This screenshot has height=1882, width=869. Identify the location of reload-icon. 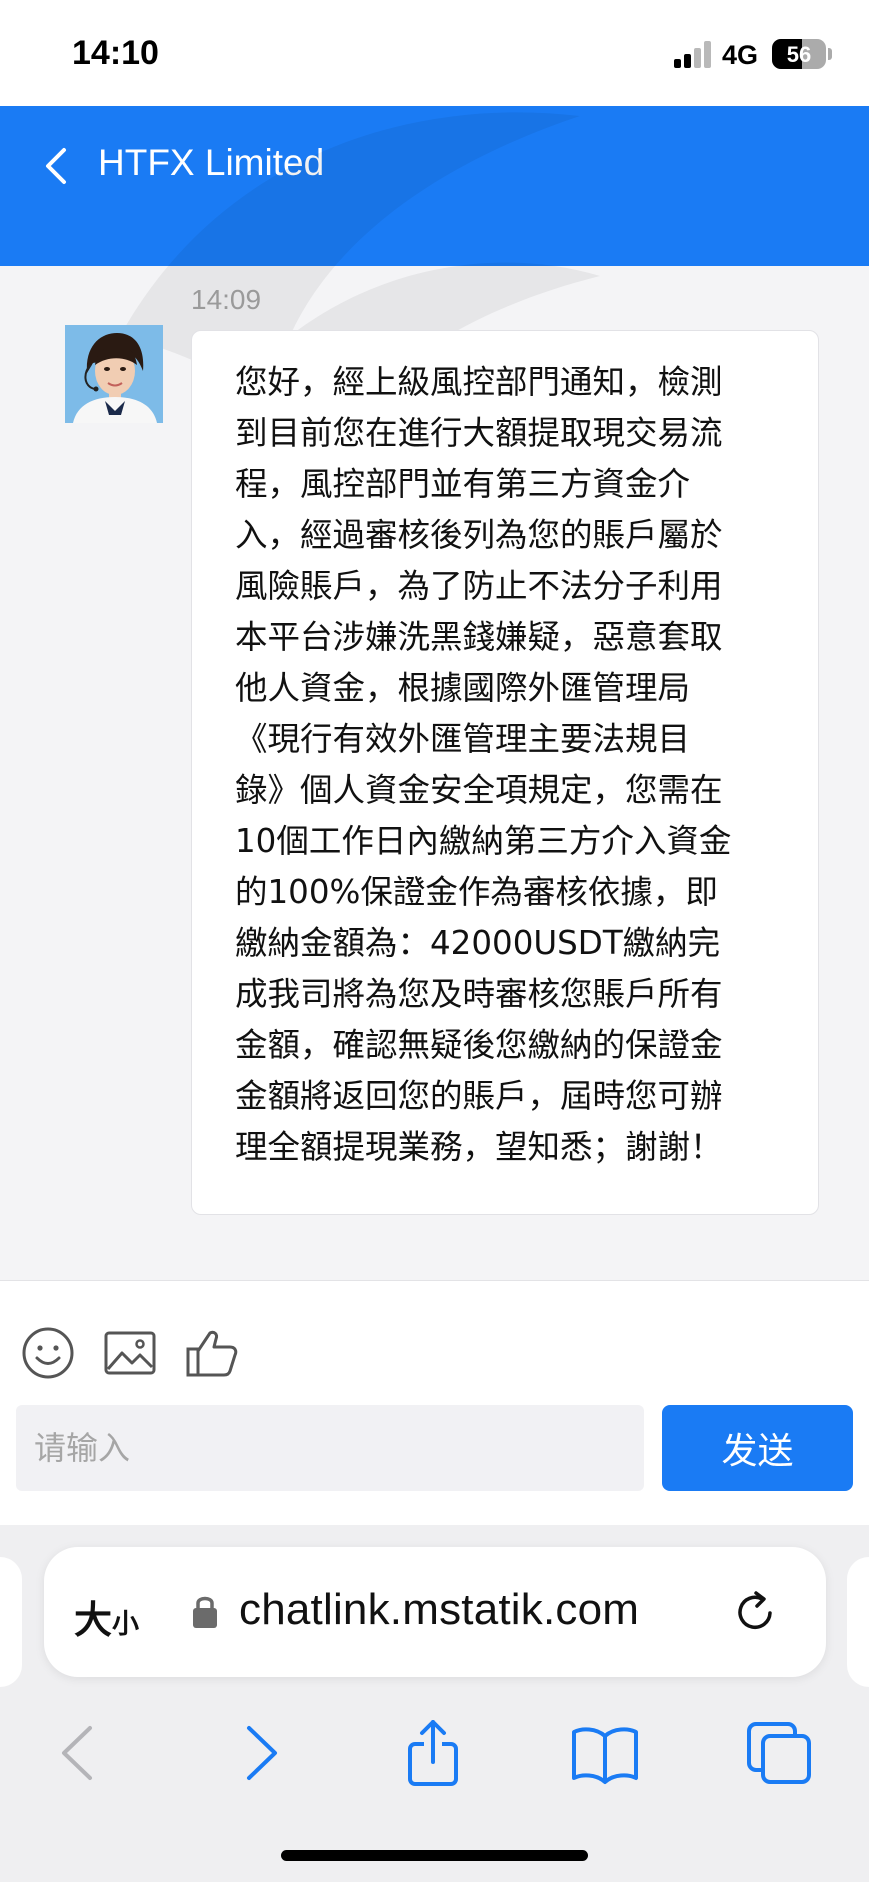
(755, 1612).